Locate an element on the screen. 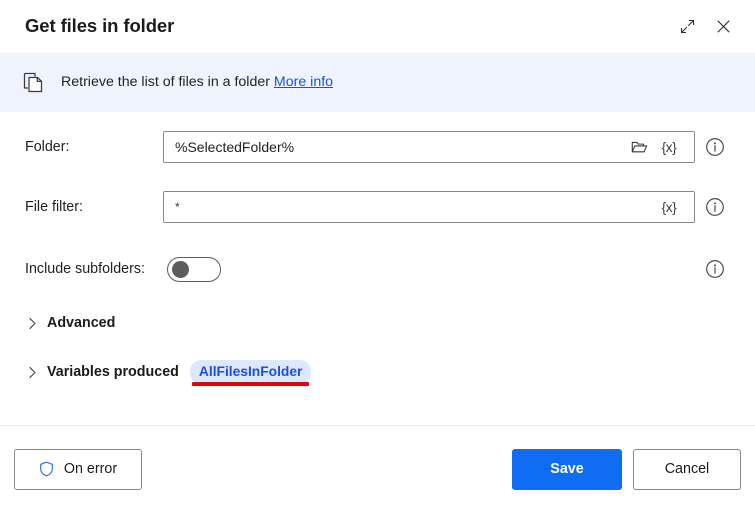 The height and width of the screenshot is (512, 755). cancel-button: Cancel is located at coordinates (687, 469).